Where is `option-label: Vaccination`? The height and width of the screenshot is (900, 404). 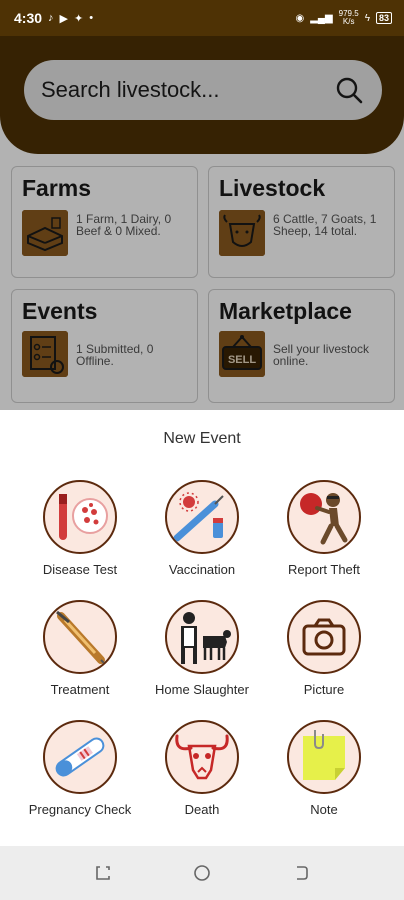
option-label: Vaccination is located at coordinates (202, 569).